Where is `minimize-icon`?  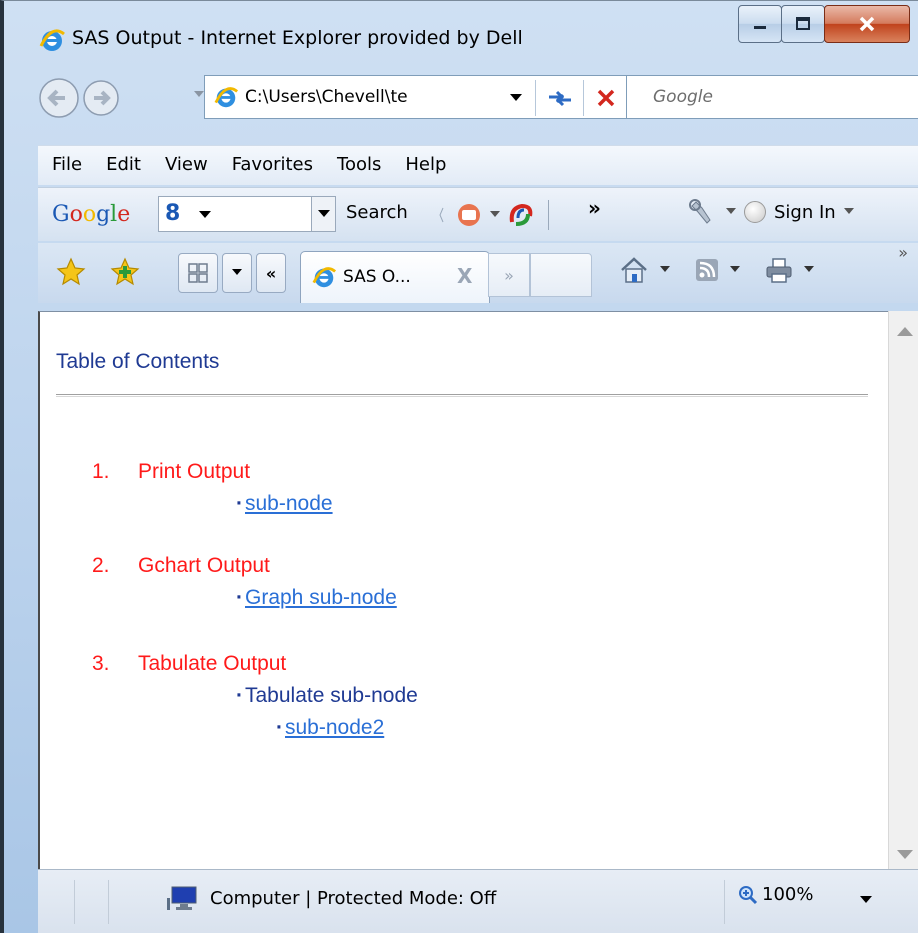
minimize-icon is located at coordinates (760, 27).